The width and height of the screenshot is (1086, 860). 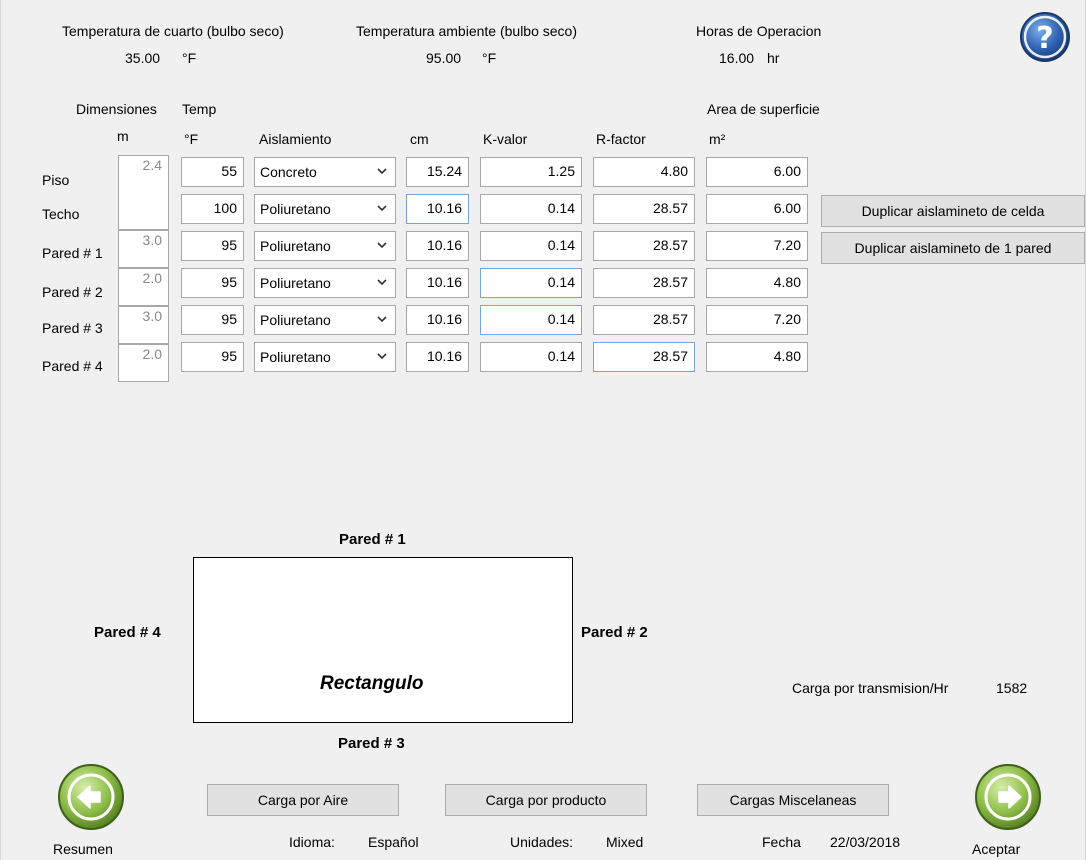 What do you see at coordinates (444, 58) in the screenshot?
I see `ambient-temp-value: 95.00` at bounding box center [444, 58].